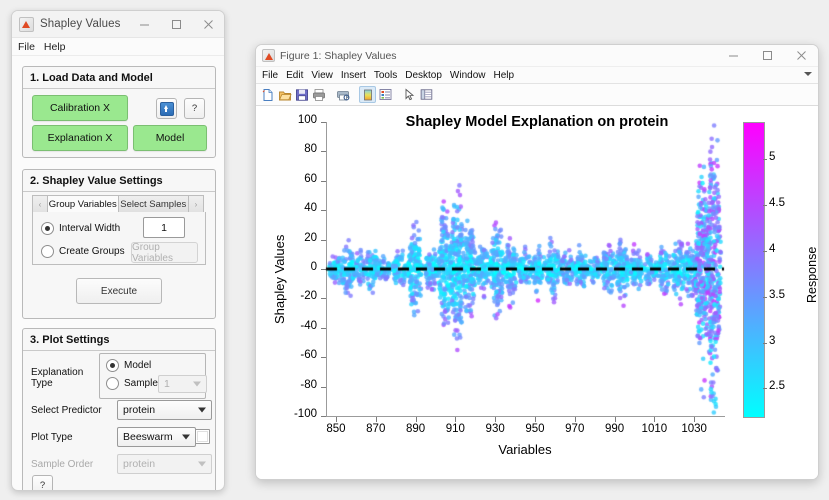 This screenshot has width=829, height=500. What do you see at coordinates (170, 138) in the screenshot?
I see `model-button: Model` at bounding box center [170, 138].